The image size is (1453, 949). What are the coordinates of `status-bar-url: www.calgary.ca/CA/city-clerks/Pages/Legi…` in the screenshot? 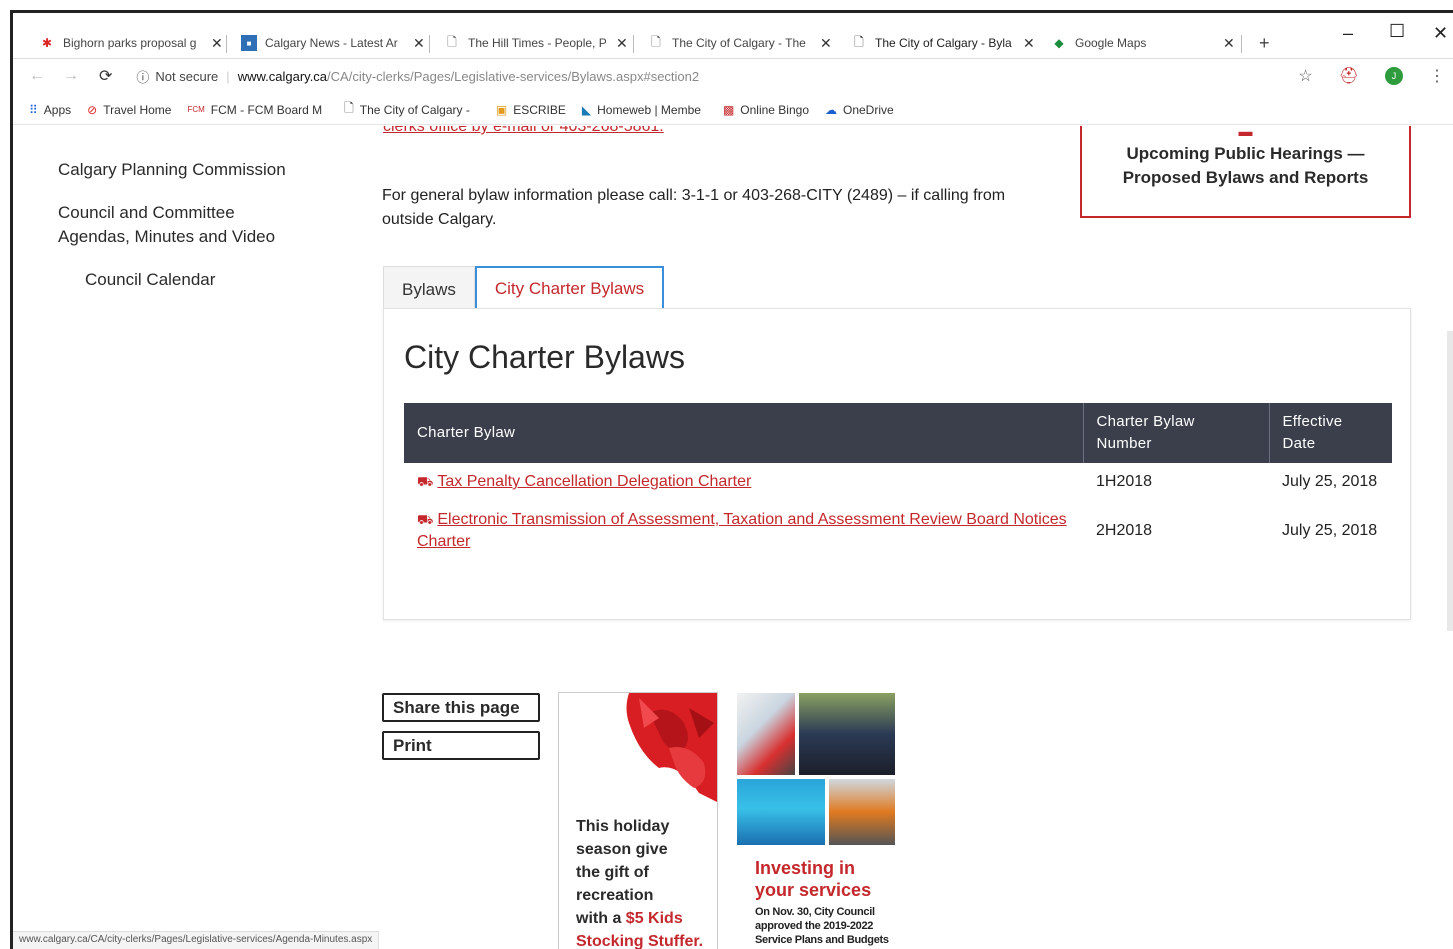 It's located at (196, 940).